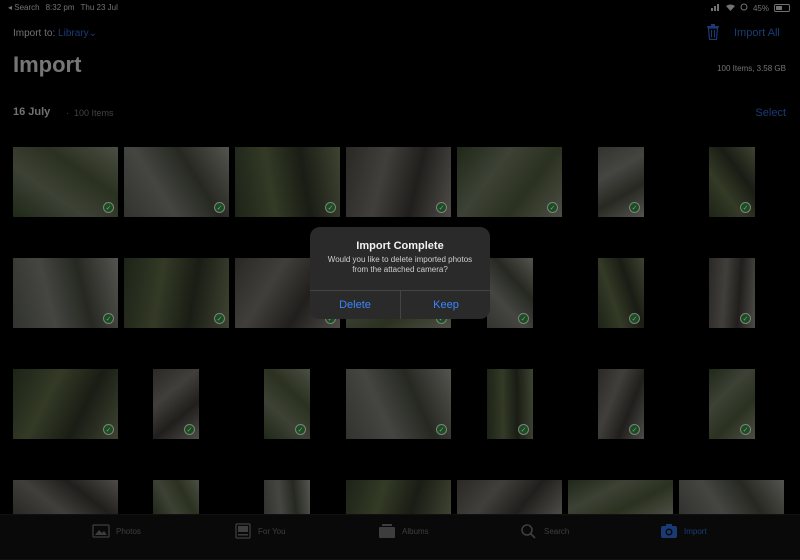 The width and height of the screenshot is (800, 560). What do you see at coordinates (128, 531) in the screenshot?
I see `tab-photos-label: Photos` at bounding box center [128, 531].